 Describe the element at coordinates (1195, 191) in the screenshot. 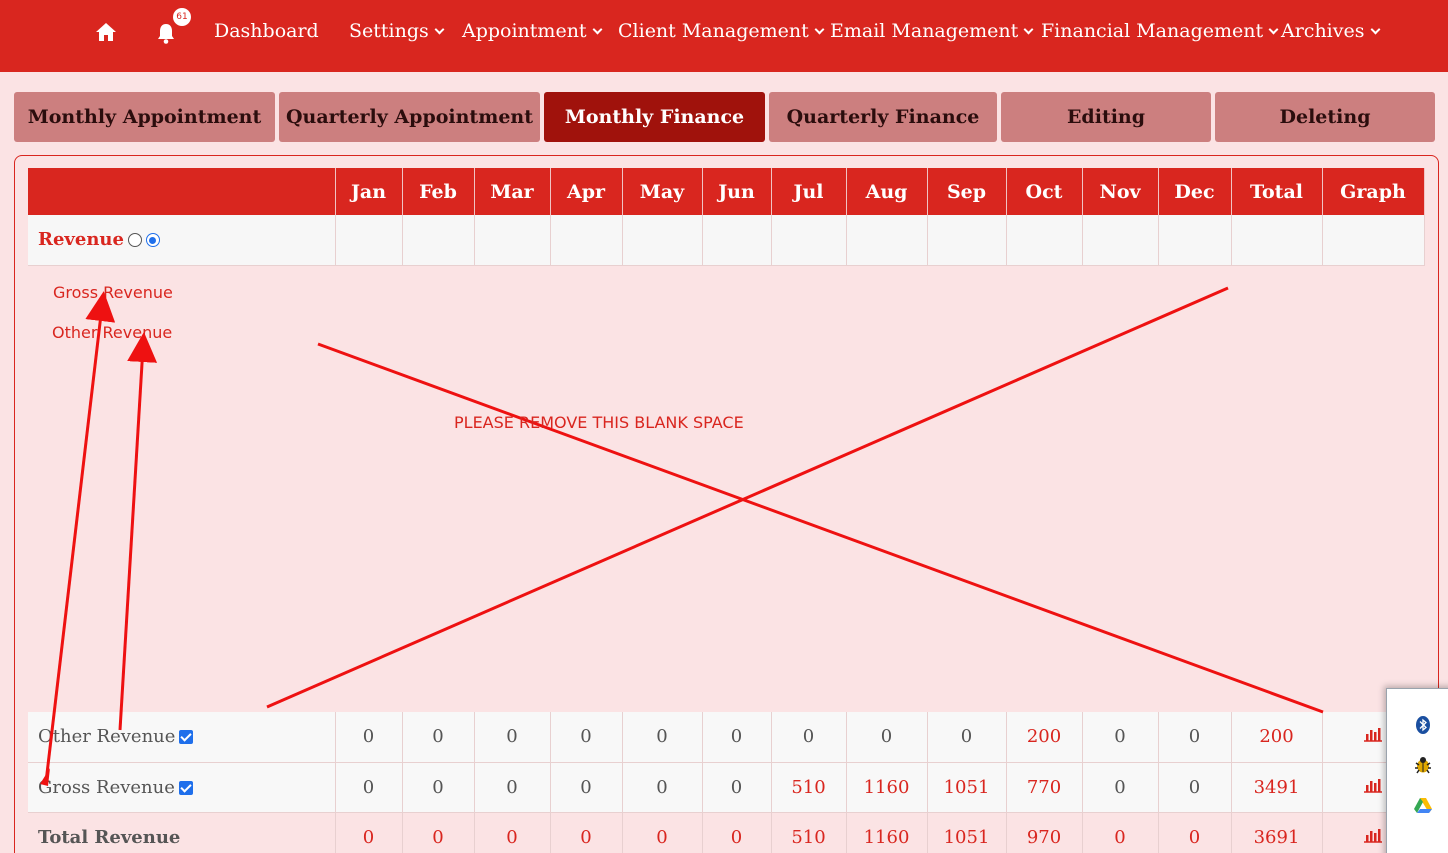

I see `header-dec: Dec` at that location.